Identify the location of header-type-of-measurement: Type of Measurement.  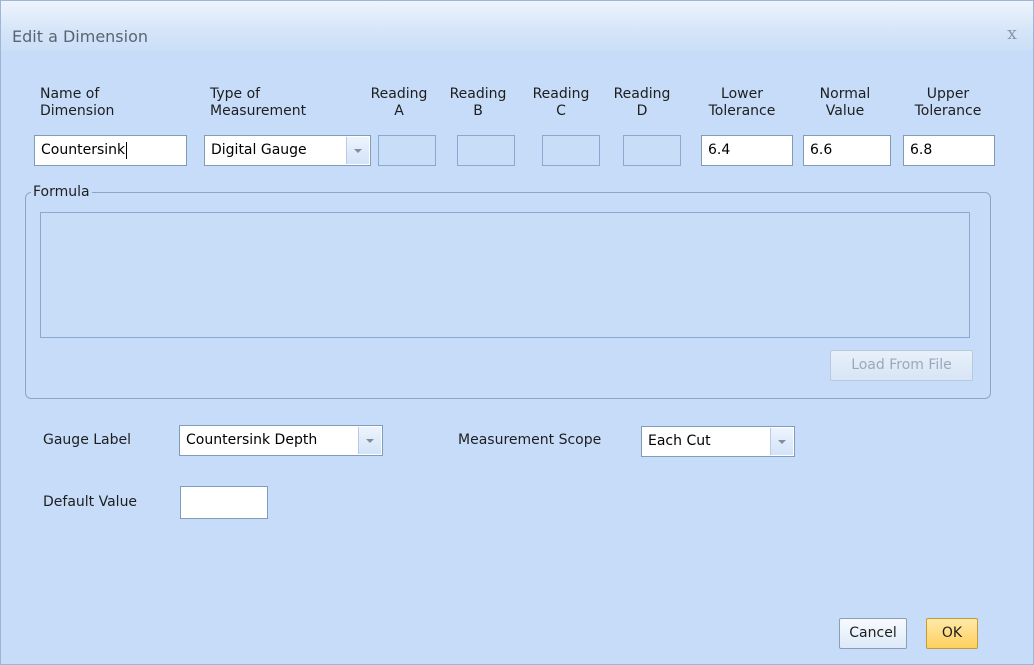
(258, 102).